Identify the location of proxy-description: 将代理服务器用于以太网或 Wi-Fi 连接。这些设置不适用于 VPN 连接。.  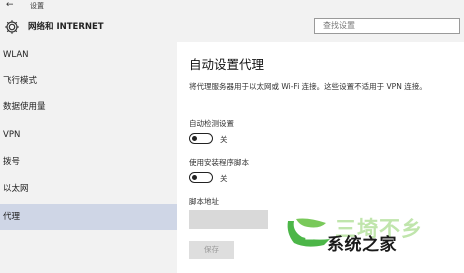
(308, 86).